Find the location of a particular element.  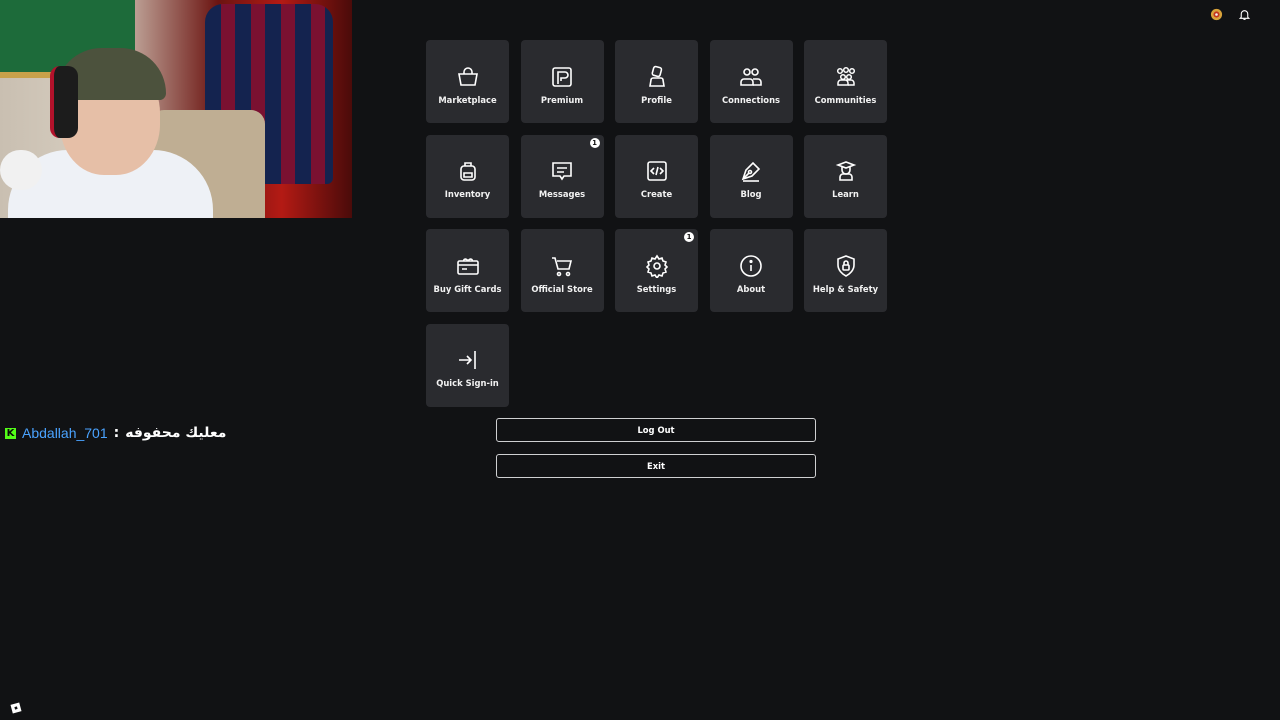

tile-settings: 1 Settings is located at coordinates (656, 270).